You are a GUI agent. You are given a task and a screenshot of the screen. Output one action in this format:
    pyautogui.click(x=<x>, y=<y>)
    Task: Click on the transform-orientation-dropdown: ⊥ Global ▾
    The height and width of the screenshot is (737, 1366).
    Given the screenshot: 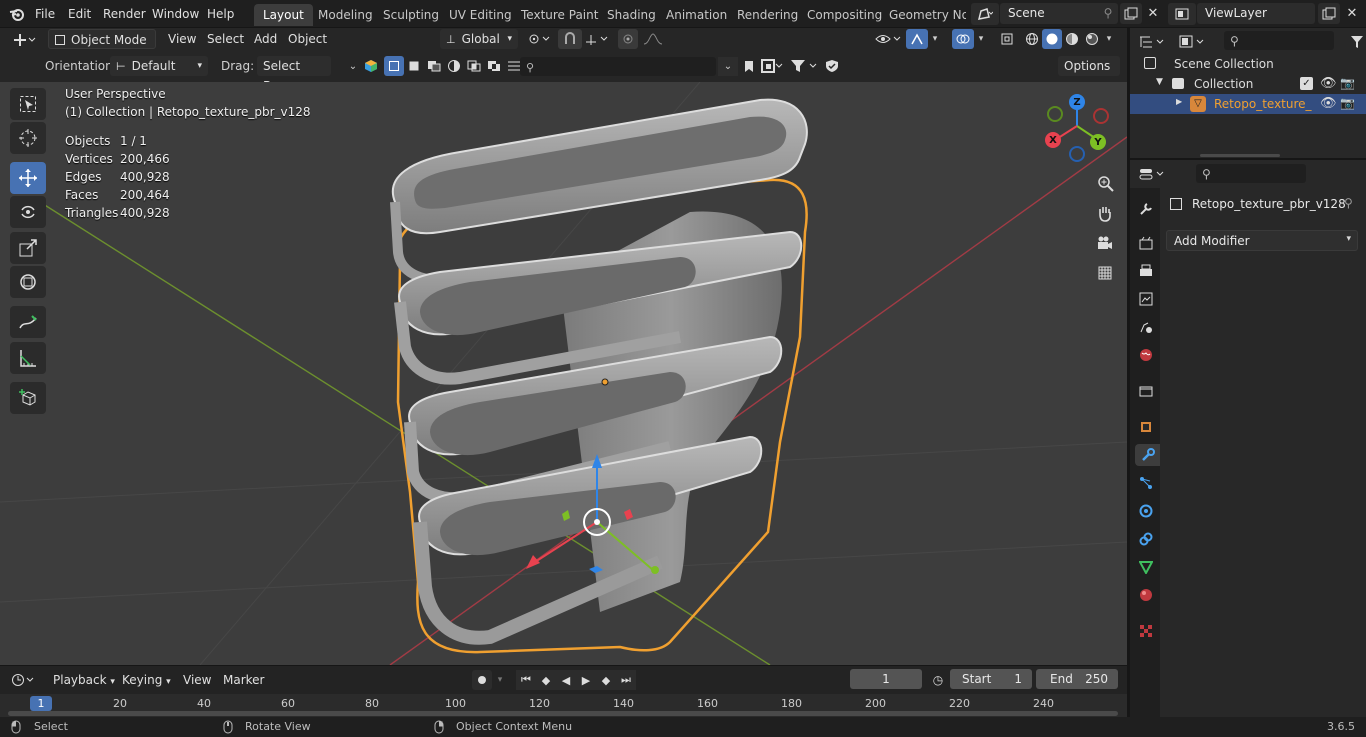 What is the action you would take?
    pyautogui.click(x=479, y=39)
    